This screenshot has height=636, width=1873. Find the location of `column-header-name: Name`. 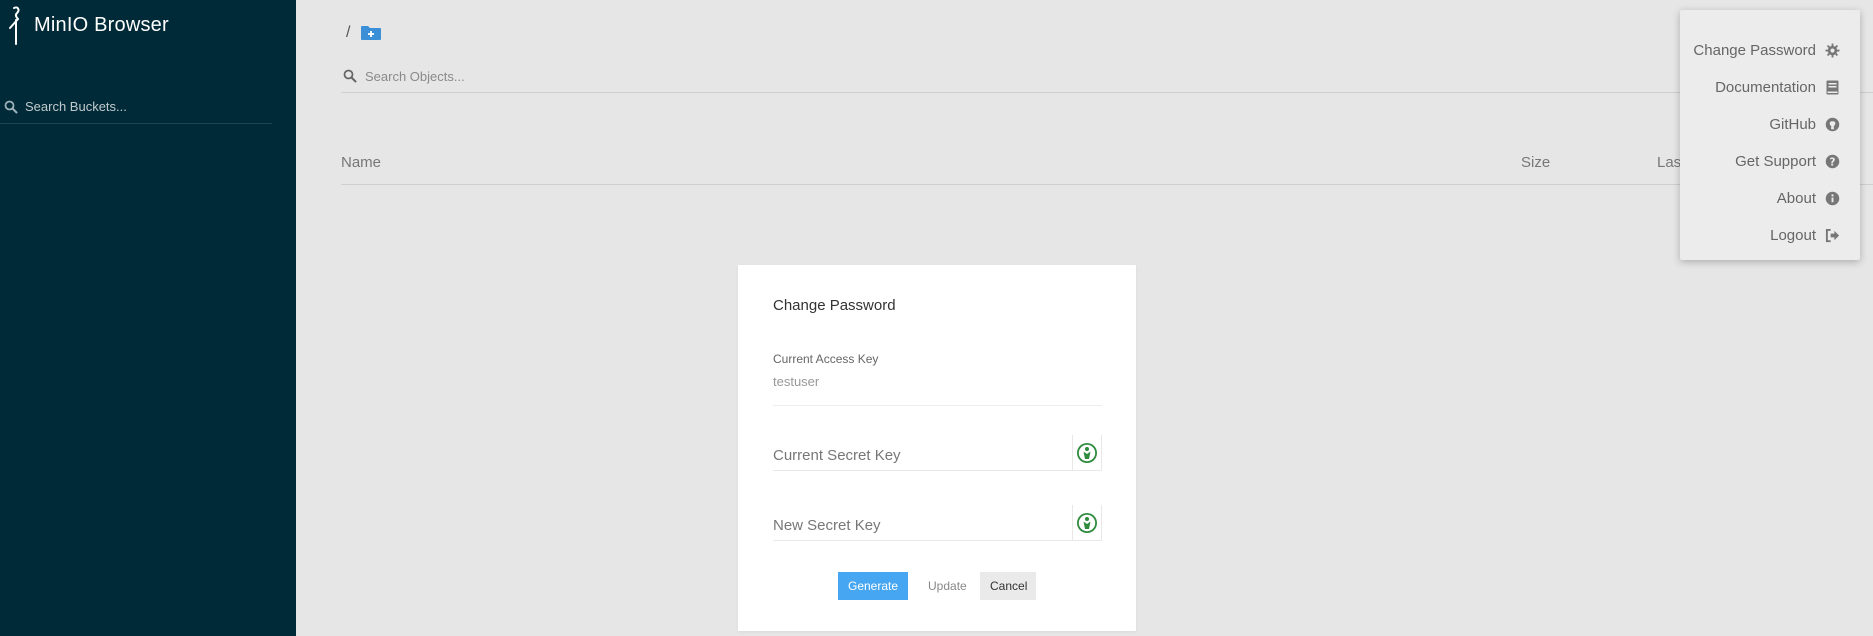

column-header-name: Name is located at coordinates (361, 162).